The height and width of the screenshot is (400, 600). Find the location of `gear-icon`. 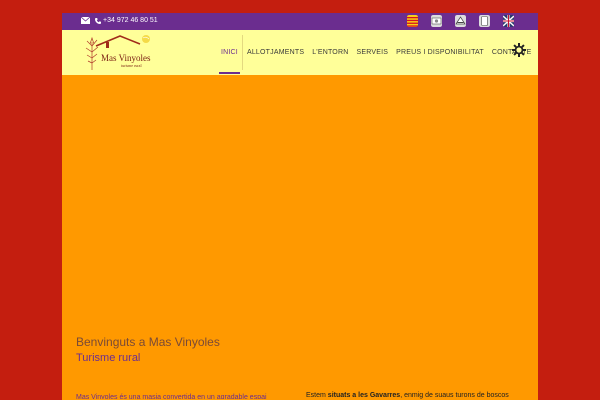

gear-icon is located at coordinates (519, 50).